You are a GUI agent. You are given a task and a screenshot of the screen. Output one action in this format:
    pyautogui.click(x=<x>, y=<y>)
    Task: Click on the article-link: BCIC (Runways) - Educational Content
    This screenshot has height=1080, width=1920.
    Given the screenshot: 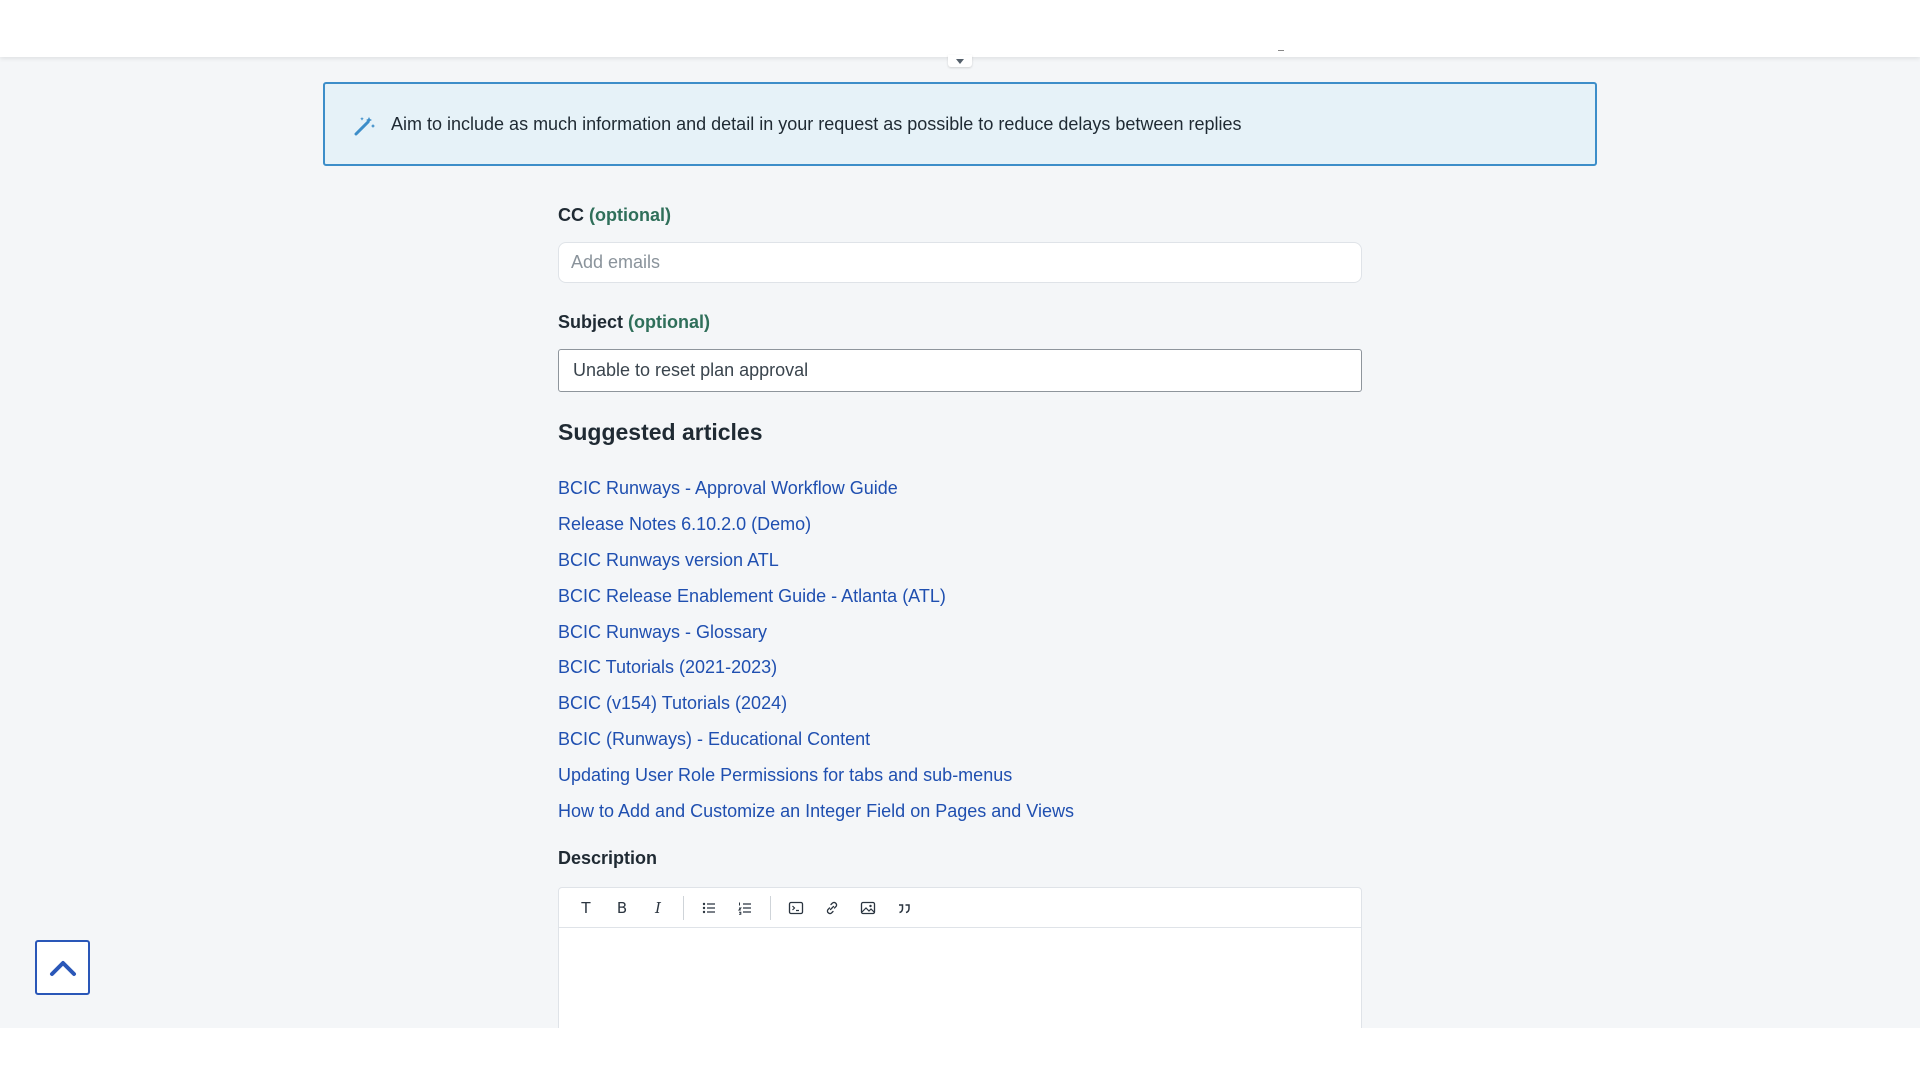 What is the action you would take?
    pyautogui.click(x=714, y=739)
    